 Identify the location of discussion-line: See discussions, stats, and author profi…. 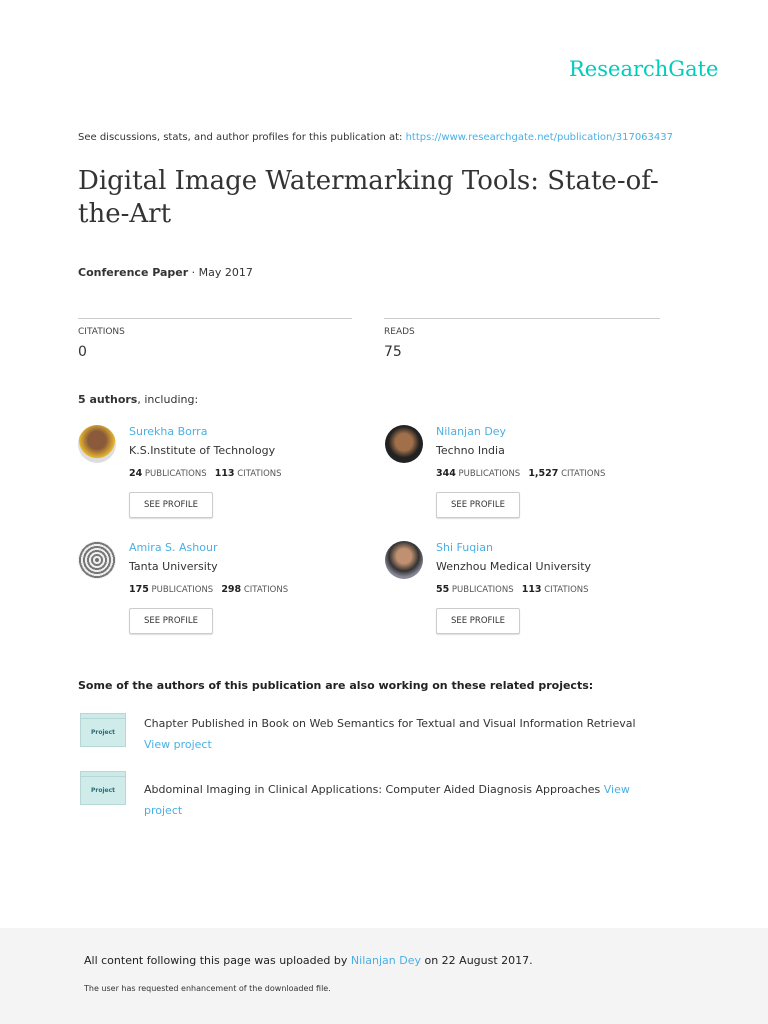
(375, 137).